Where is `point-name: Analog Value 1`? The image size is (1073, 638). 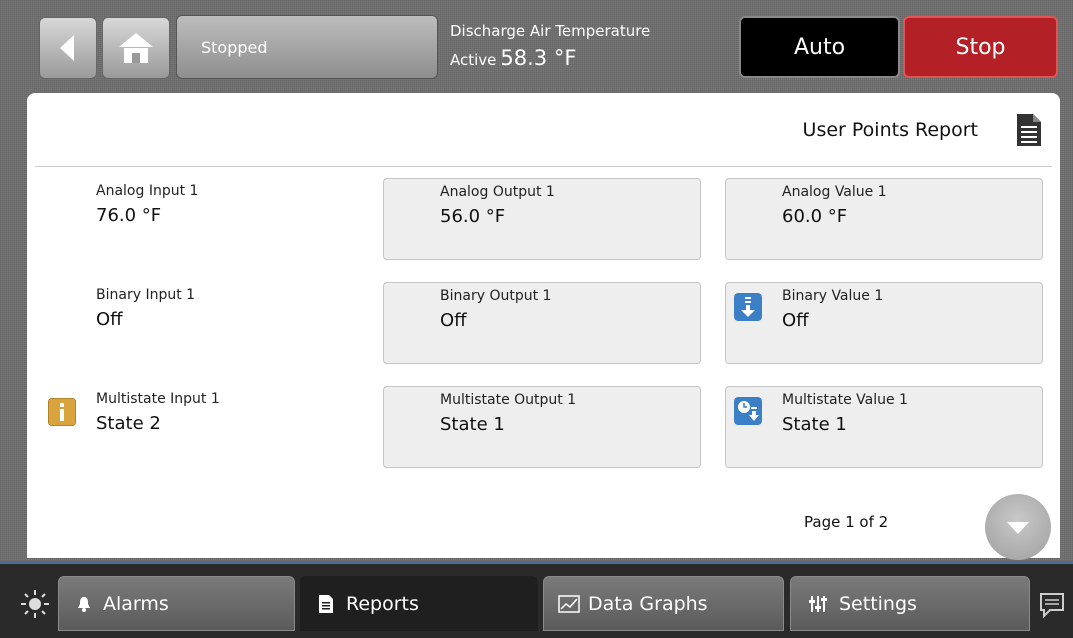 point-name: Analog Value 1 is located at coordinates (834, 192).